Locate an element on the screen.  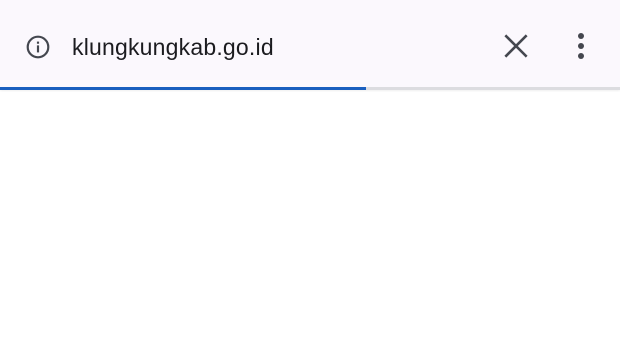
page-load-progress-bar is located at coordinates (310, 88).